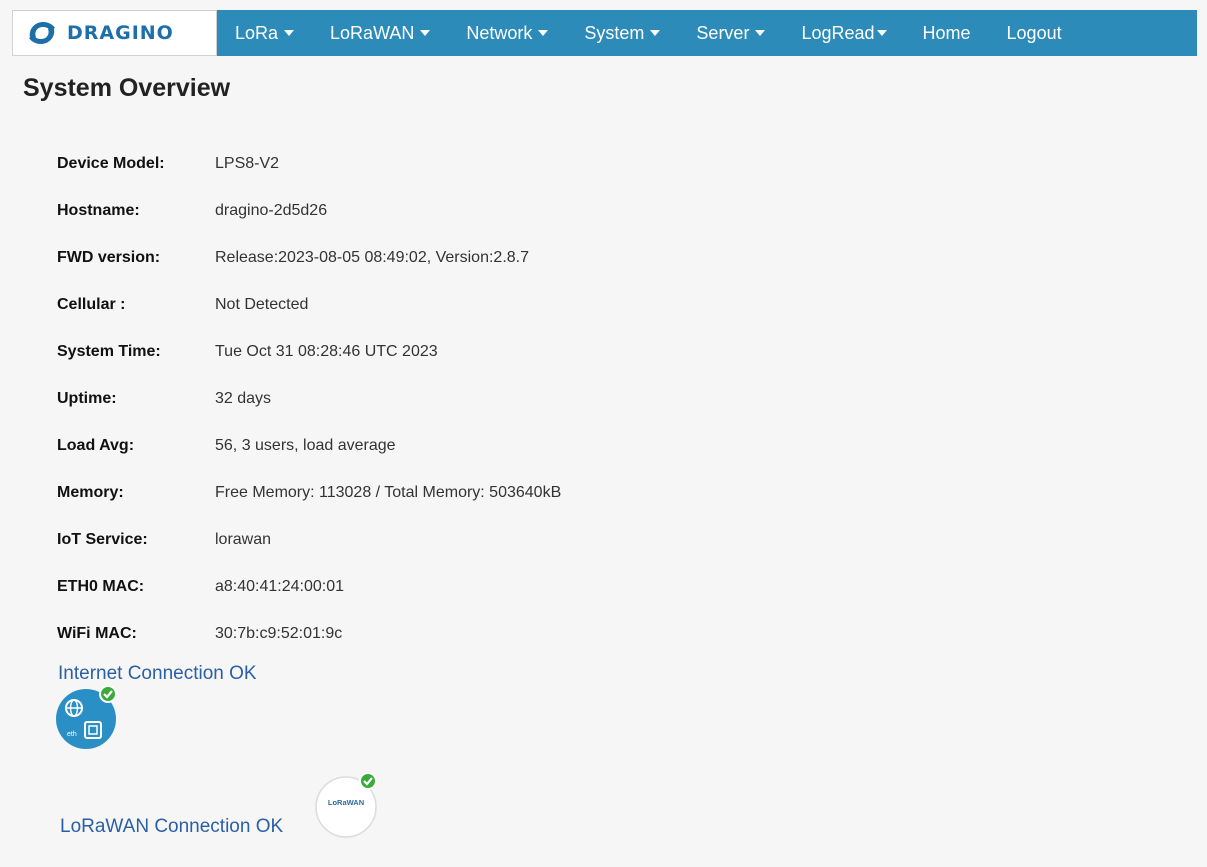  I want to click on info-row-device-model: Device Model: LPS8-V2, so click(309, 163).